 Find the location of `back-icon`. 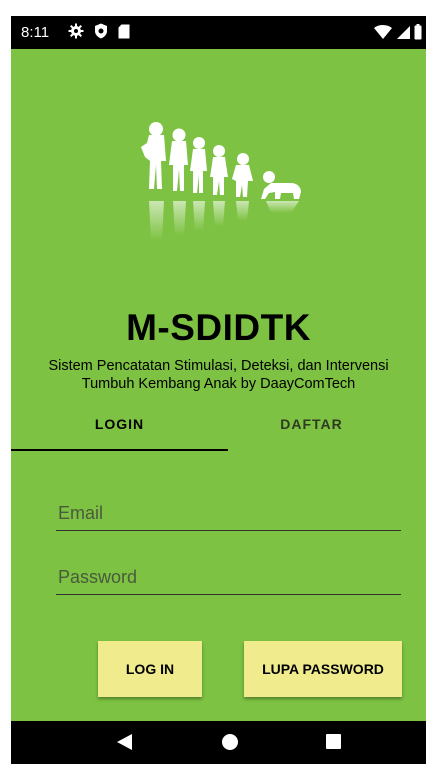

back-icon is located at coordinates (124, 742).